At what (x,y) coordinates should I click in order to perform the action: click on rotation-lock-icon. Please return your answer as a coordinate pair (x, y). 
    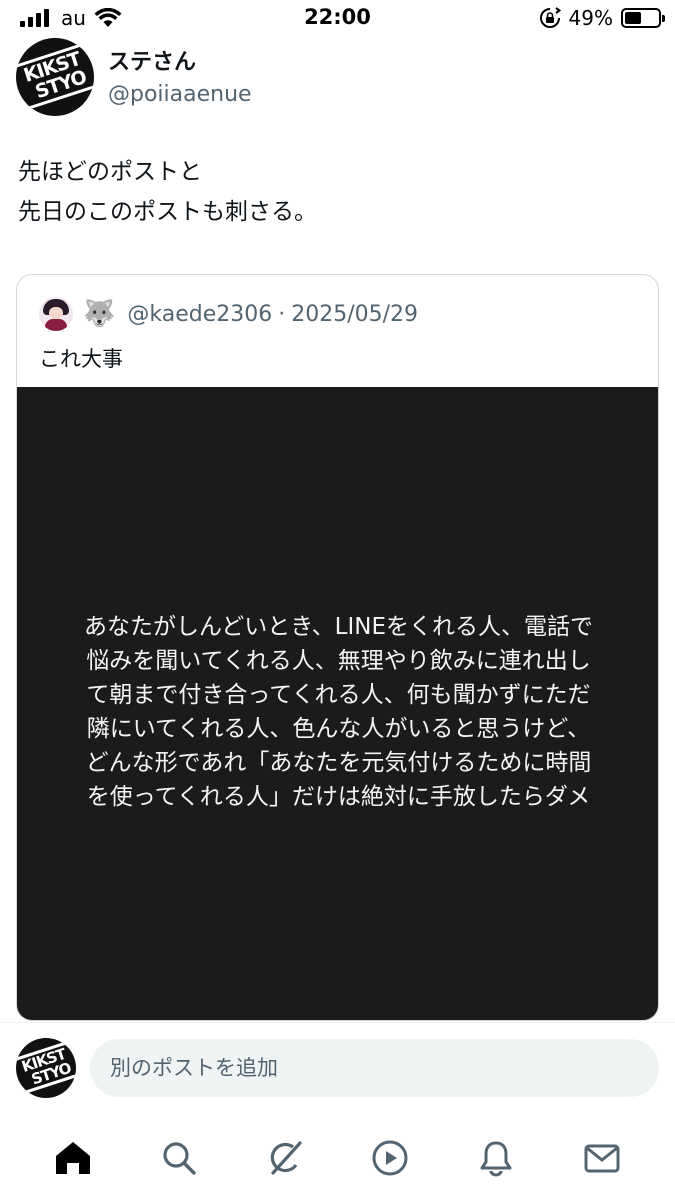
    Looking at the image, I should click on (550, 17).